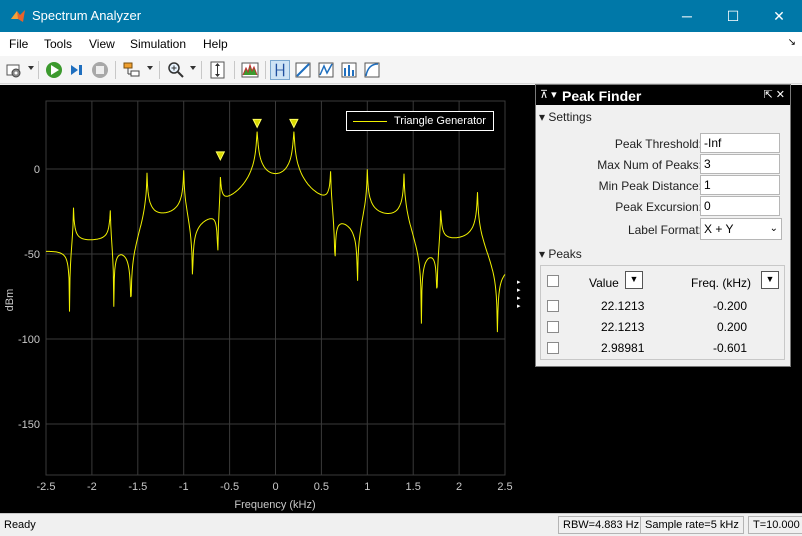 The image size is (802, 536). I want to click on panel-title: Peak Finder, so click(602, 96).